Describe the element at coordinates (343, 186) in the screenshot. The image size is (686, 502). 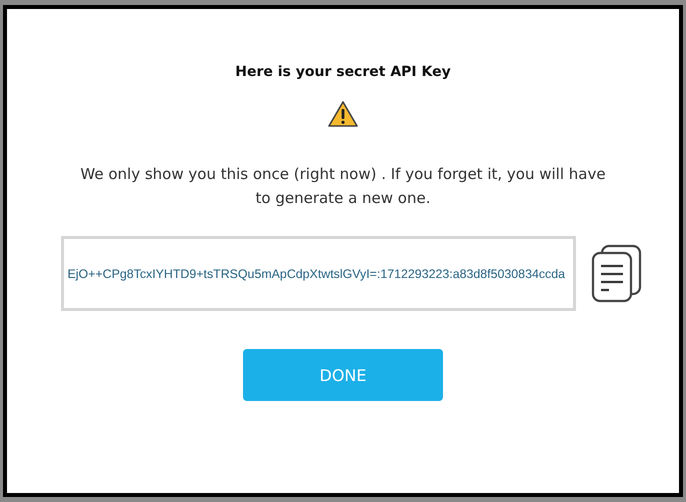
I see `warning-message: We only show you this once (right now) . If you forget it, you will have to generate a new one.` at that location.